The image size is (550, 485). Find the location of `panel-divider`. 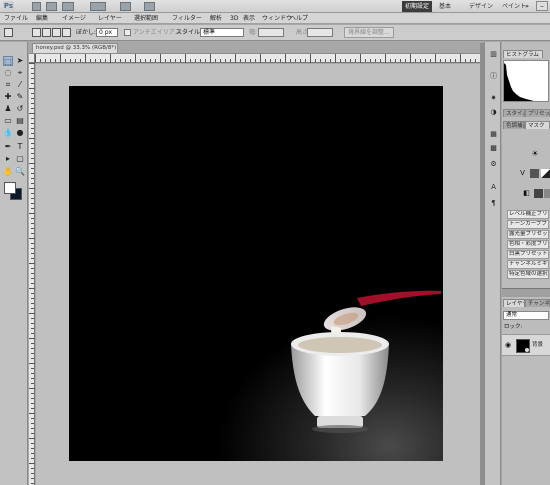

panel-divider is located at coordinates (526, 292).